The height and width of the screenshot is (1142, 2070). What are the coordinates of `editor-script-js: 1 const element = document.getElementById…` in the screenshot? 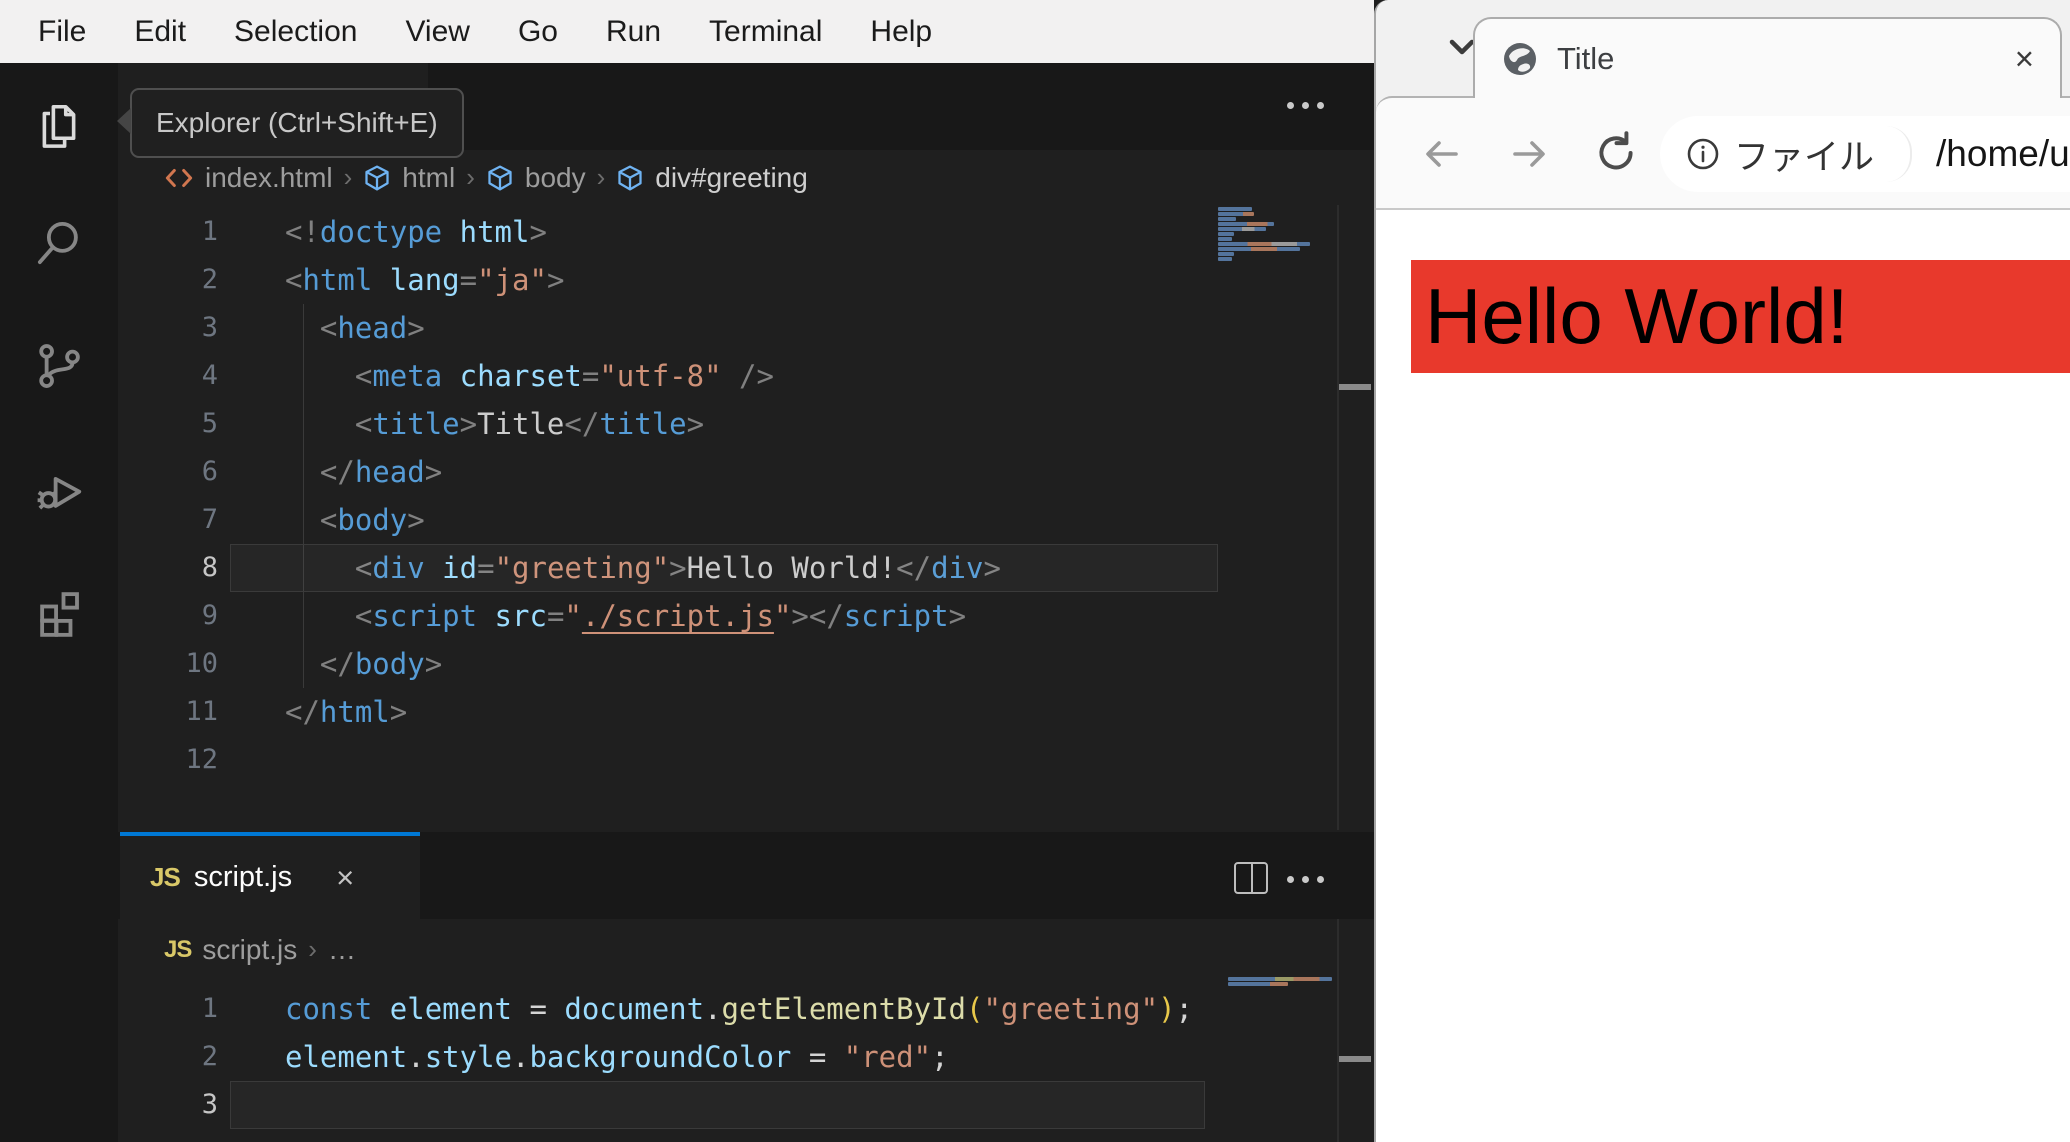 It's located at (727, 1061).